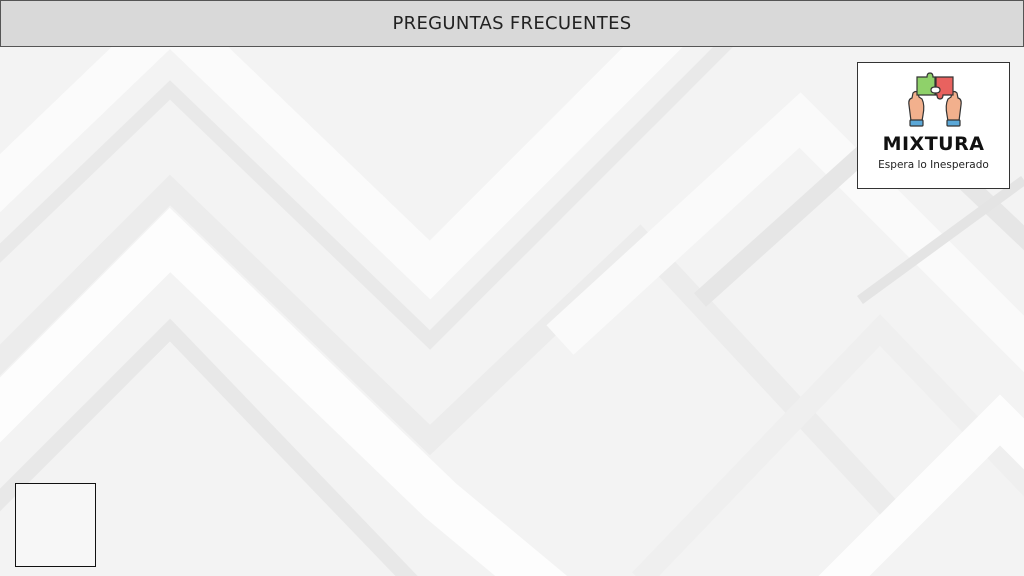  Describe the element at coordinates (933, 144) in the screenshot. I see `logo-name: MIXTURA` at that location.